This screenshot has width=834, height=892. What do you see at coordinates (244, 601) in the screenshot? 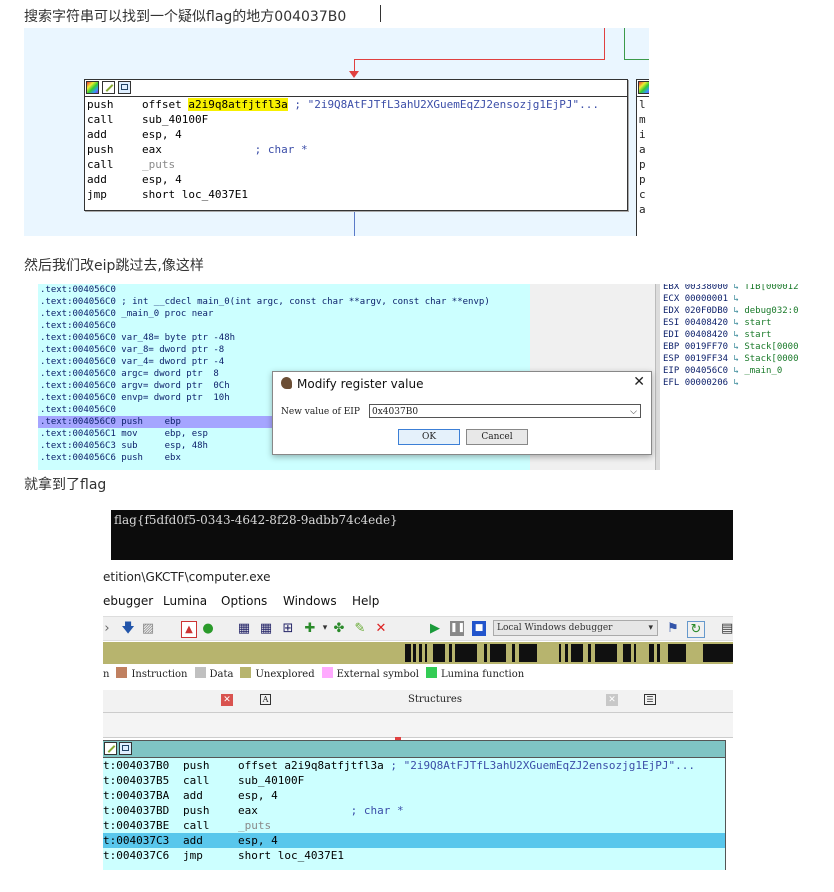
I see `menu-options: Options` at bounding box center [244, 601].